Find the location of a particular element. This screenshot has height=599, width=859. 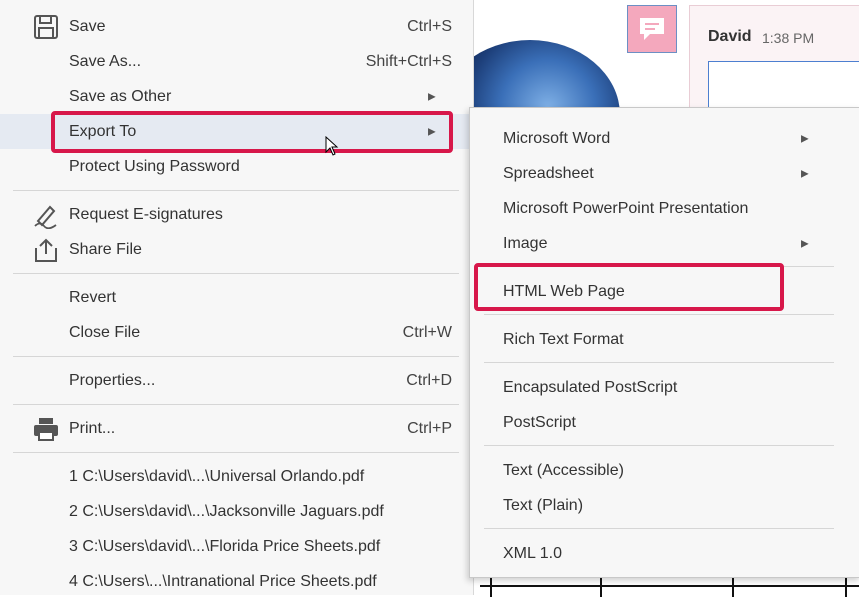

menu-item-label: Revert is located at coordinates (93, 297).